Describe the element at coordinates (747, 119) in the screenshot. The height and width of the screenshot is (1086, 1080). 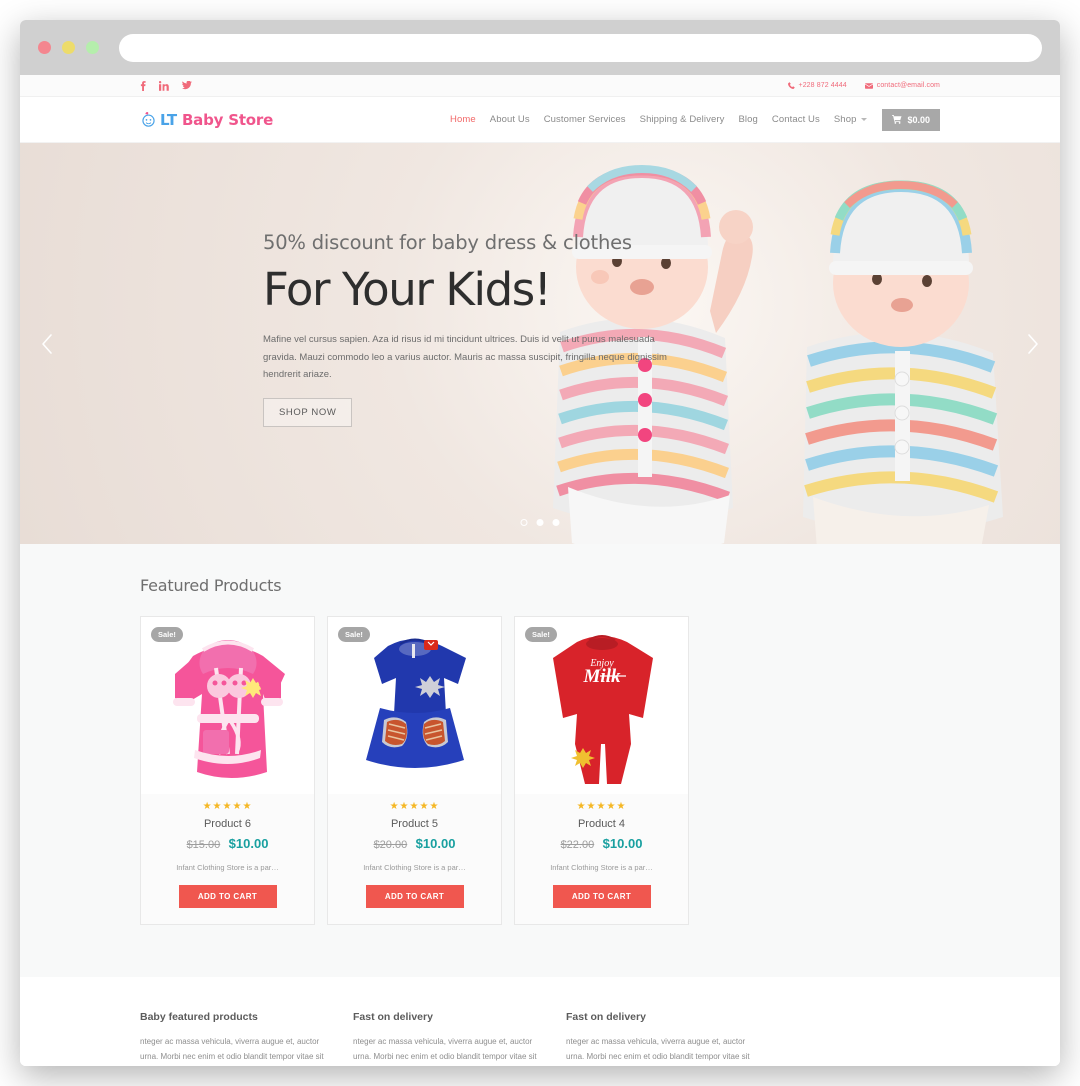
I see `nav-item-blog: Blog` at that location.